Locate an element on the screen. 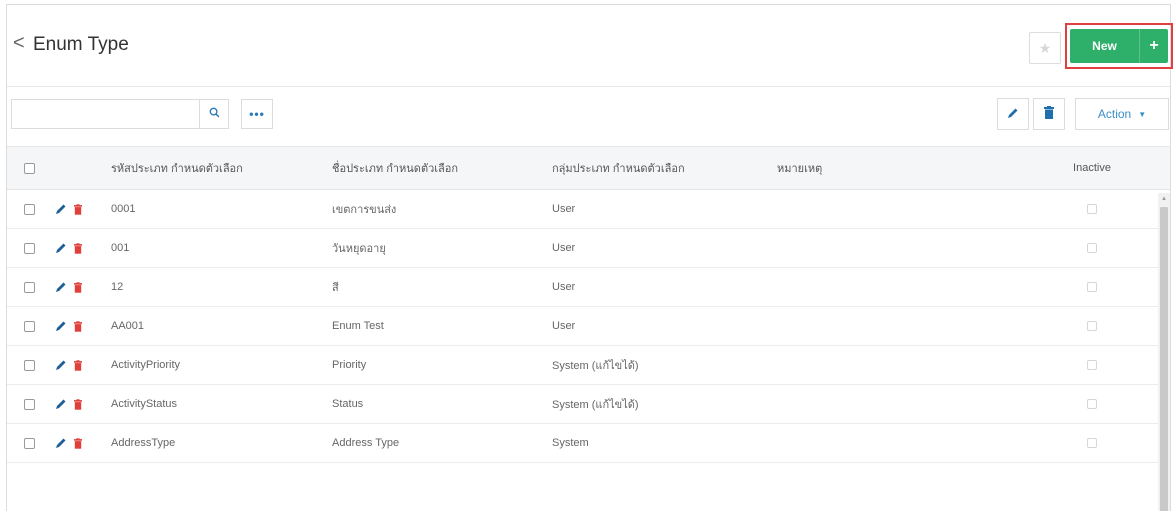 This screenshot has height=511, width=1173. new-button: New is located at coordinates (1105, 46).